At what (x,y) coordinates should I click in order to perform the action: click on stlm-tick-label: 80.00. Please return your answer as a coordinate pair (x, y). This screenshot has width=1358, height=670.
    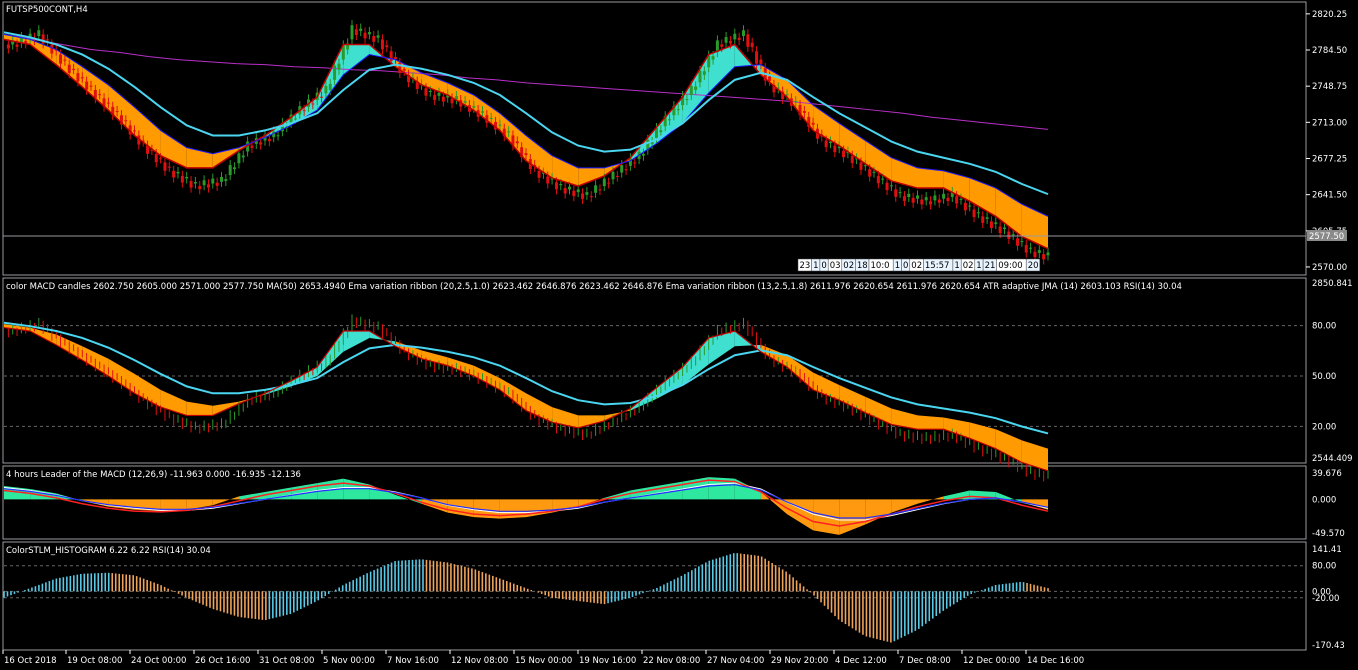
    Looking at the image, I should click on (1324, 567).